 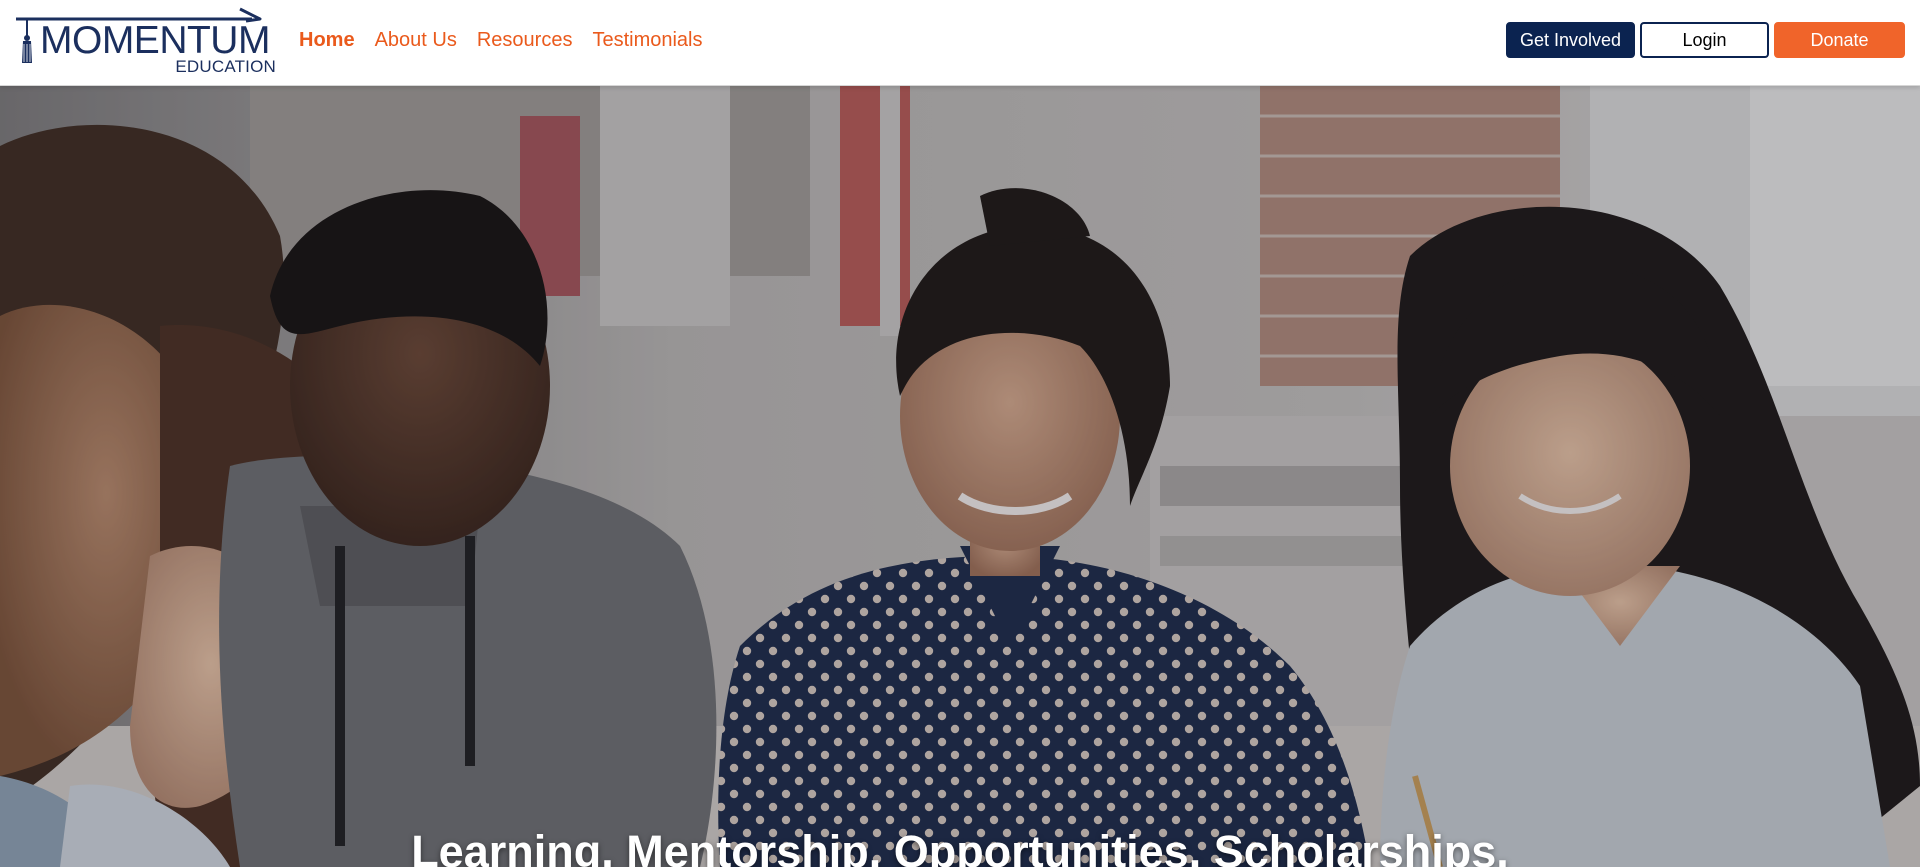 I want to click on brand-subtitle: EDUCATION, so click(x=225, y=66).